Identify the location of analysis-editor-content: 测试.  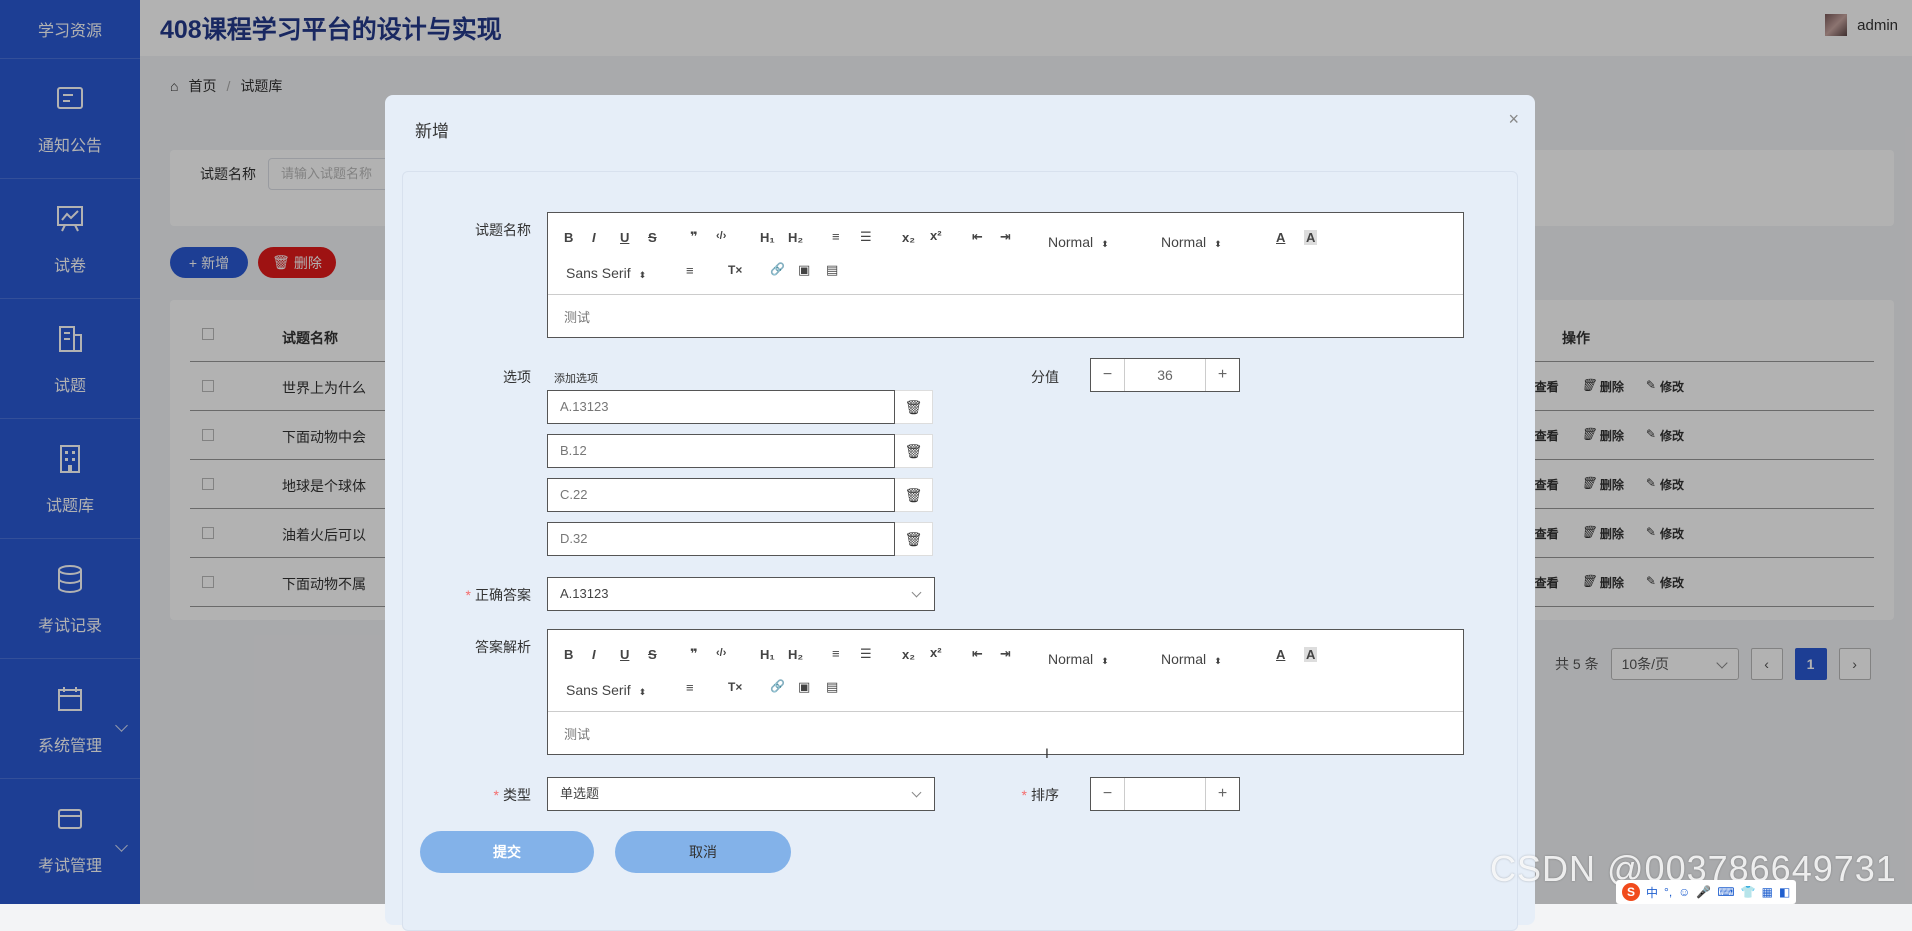
(1005, 733).